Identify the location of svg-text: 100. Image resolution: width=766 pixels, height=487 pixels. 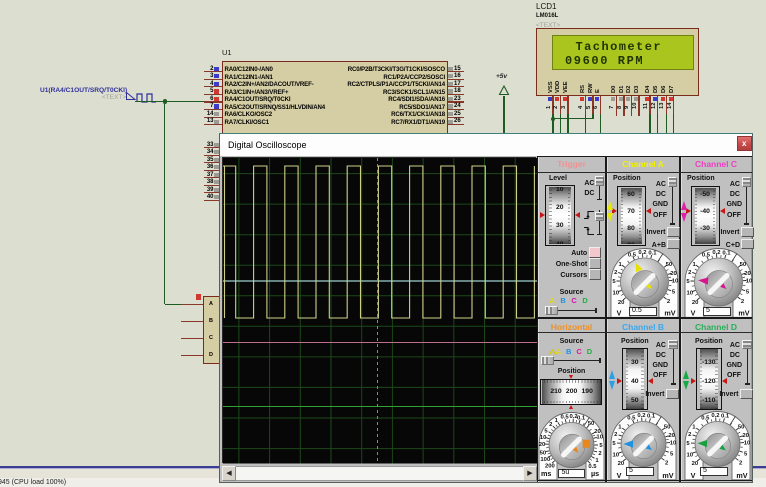
(545, 460).